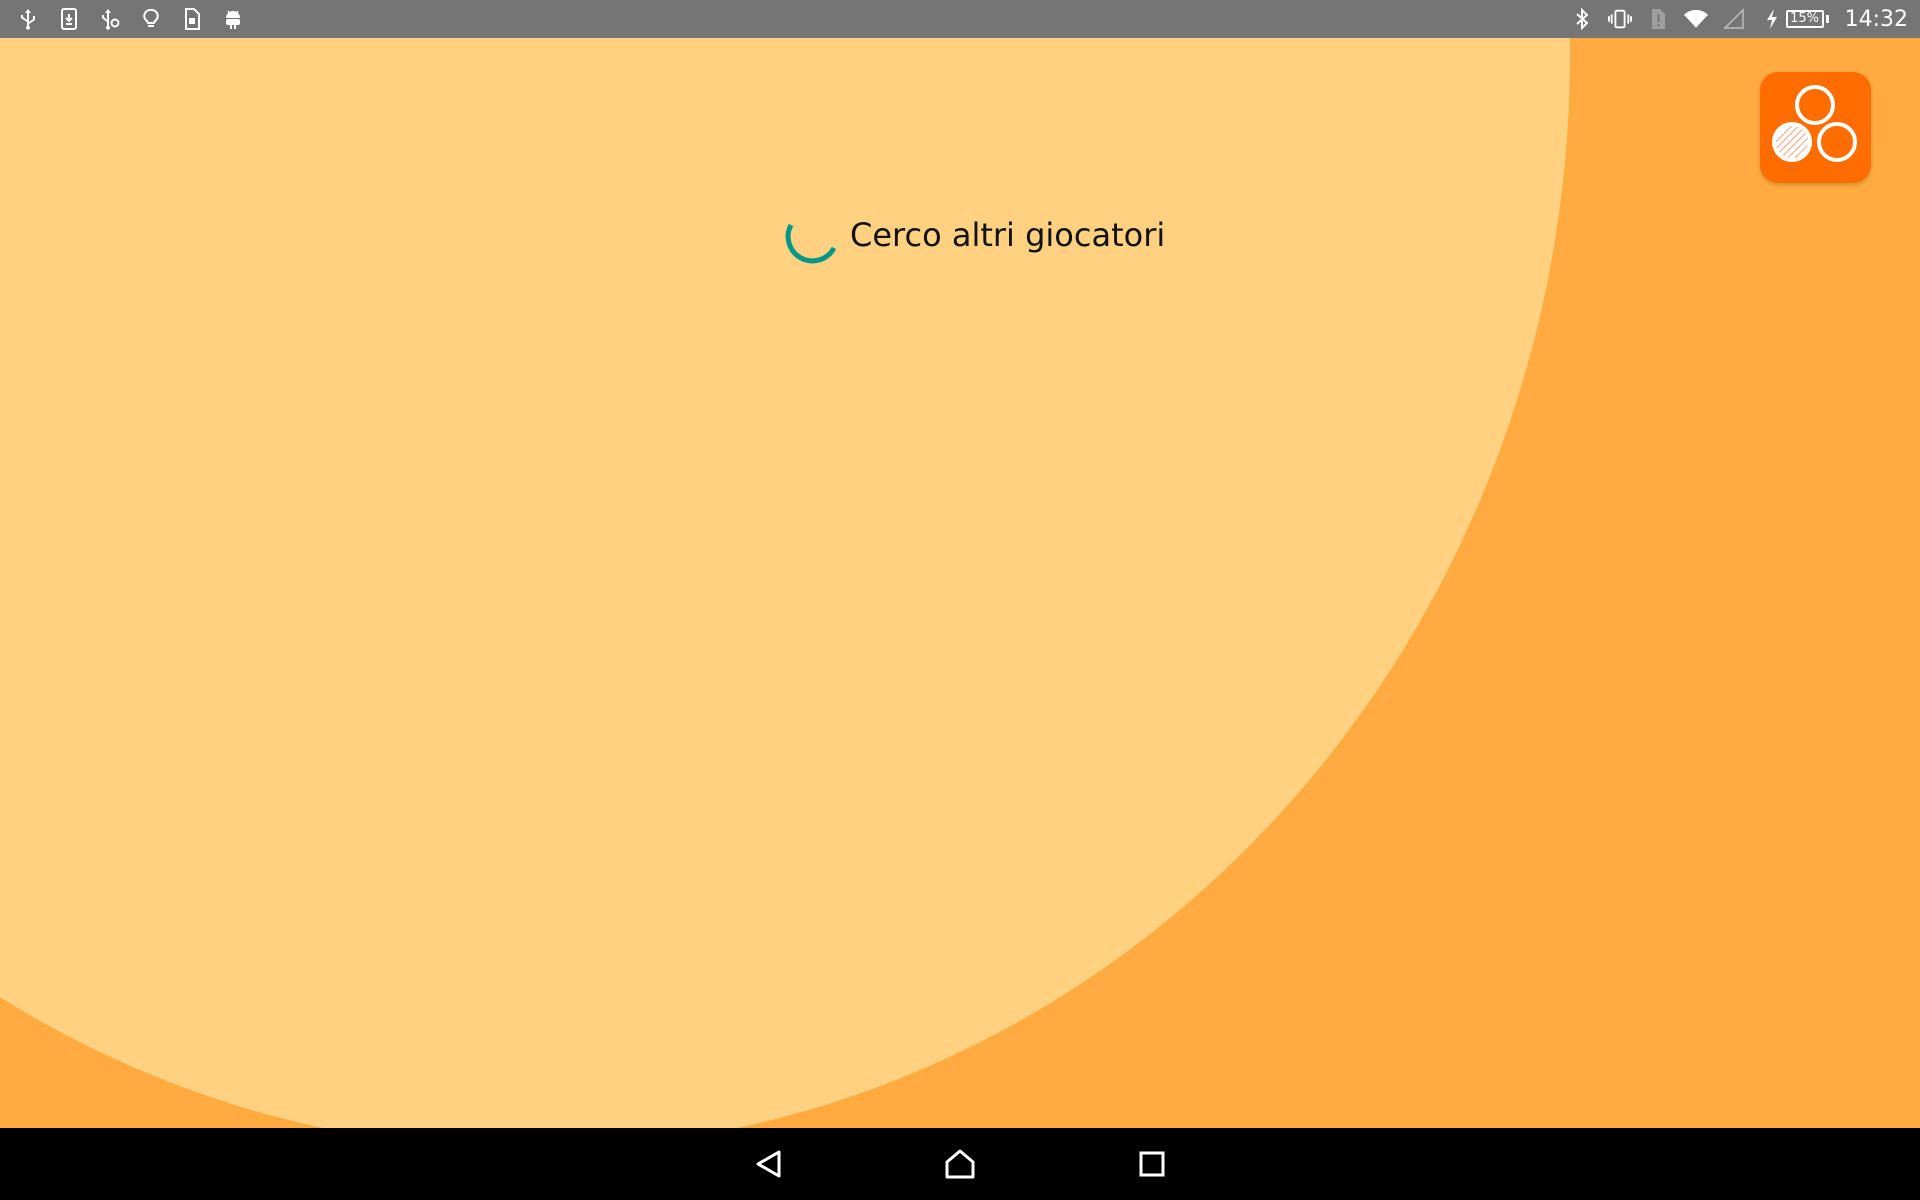 The image size is (1920, 1200). Describe the element at coordinates (1695, 19) in the screenshot. I see `wifi-icon` at that location.